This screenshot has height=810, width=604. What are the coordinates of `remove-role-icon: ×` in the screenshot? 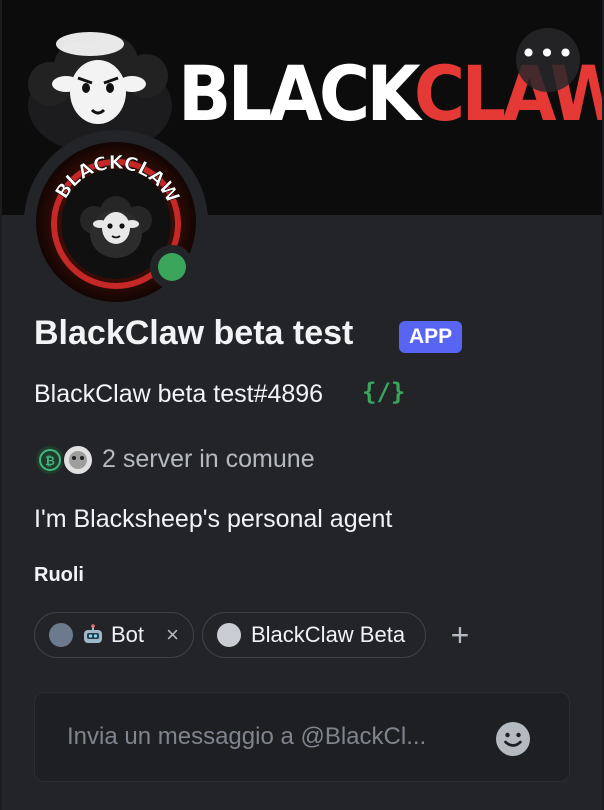 It's located at (172, 635).